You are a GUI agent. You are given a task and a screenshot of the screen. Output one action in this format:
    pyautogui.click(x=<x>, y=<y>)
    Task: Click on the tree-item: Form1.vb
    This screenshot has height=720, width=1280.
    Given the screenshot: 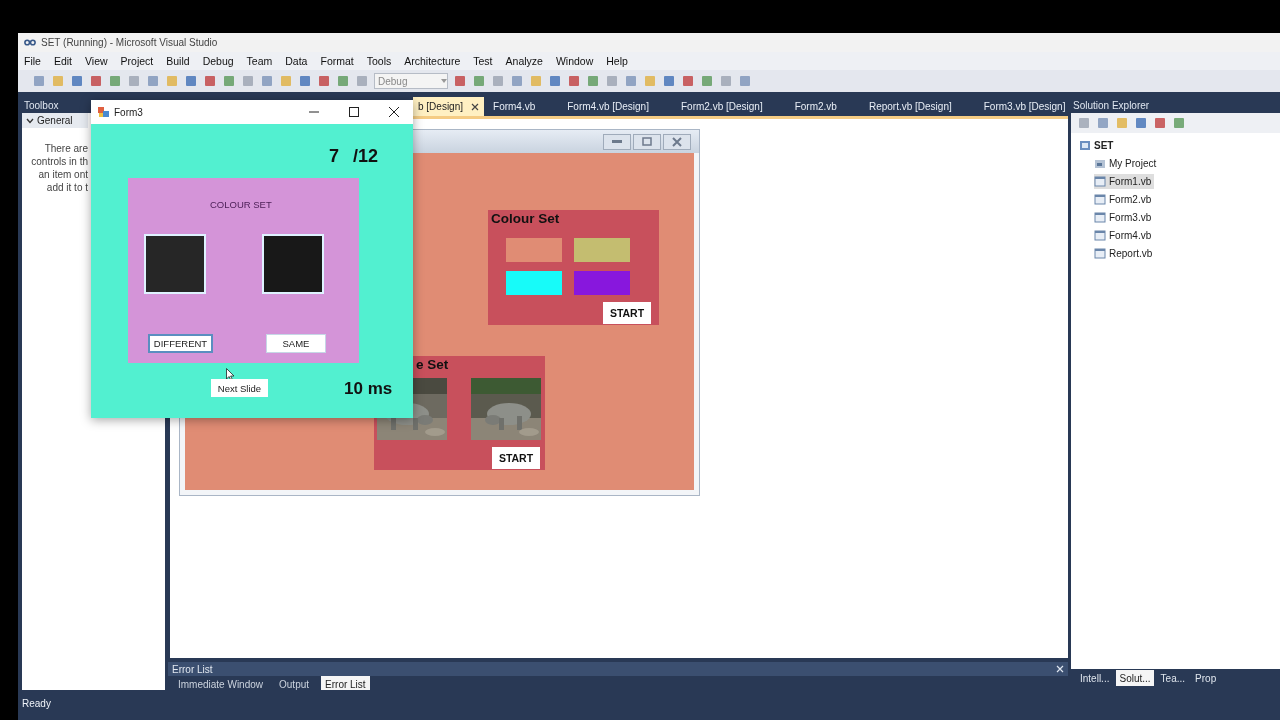 What is the action you would take?
    pyautogui.click(x=1124, y=181)
    